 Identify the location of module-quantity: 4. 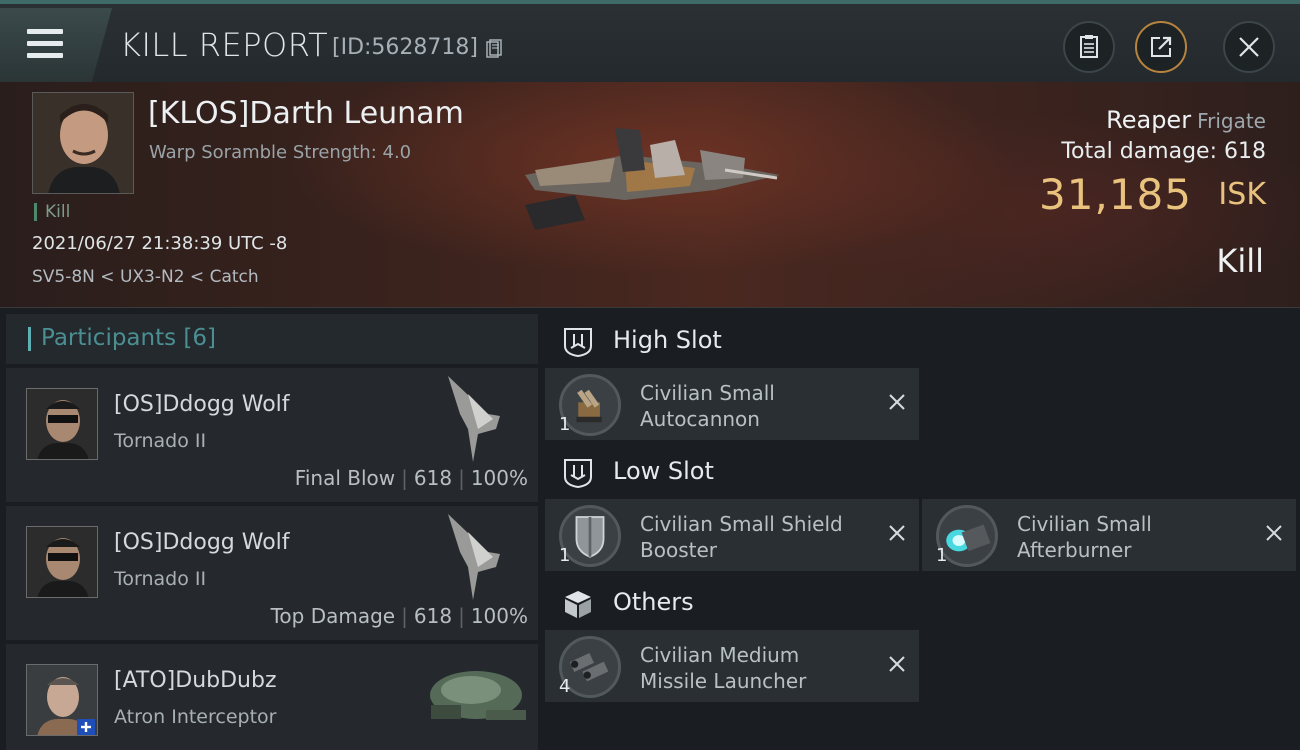
(565, 686).